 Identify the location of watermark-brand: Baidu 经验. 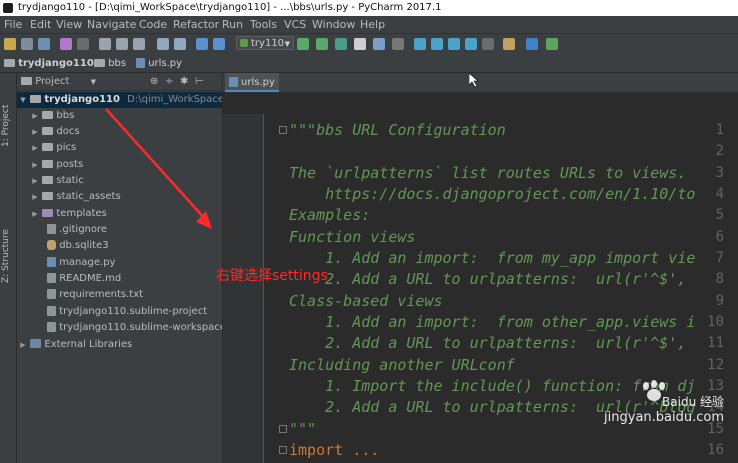
(693, 402).